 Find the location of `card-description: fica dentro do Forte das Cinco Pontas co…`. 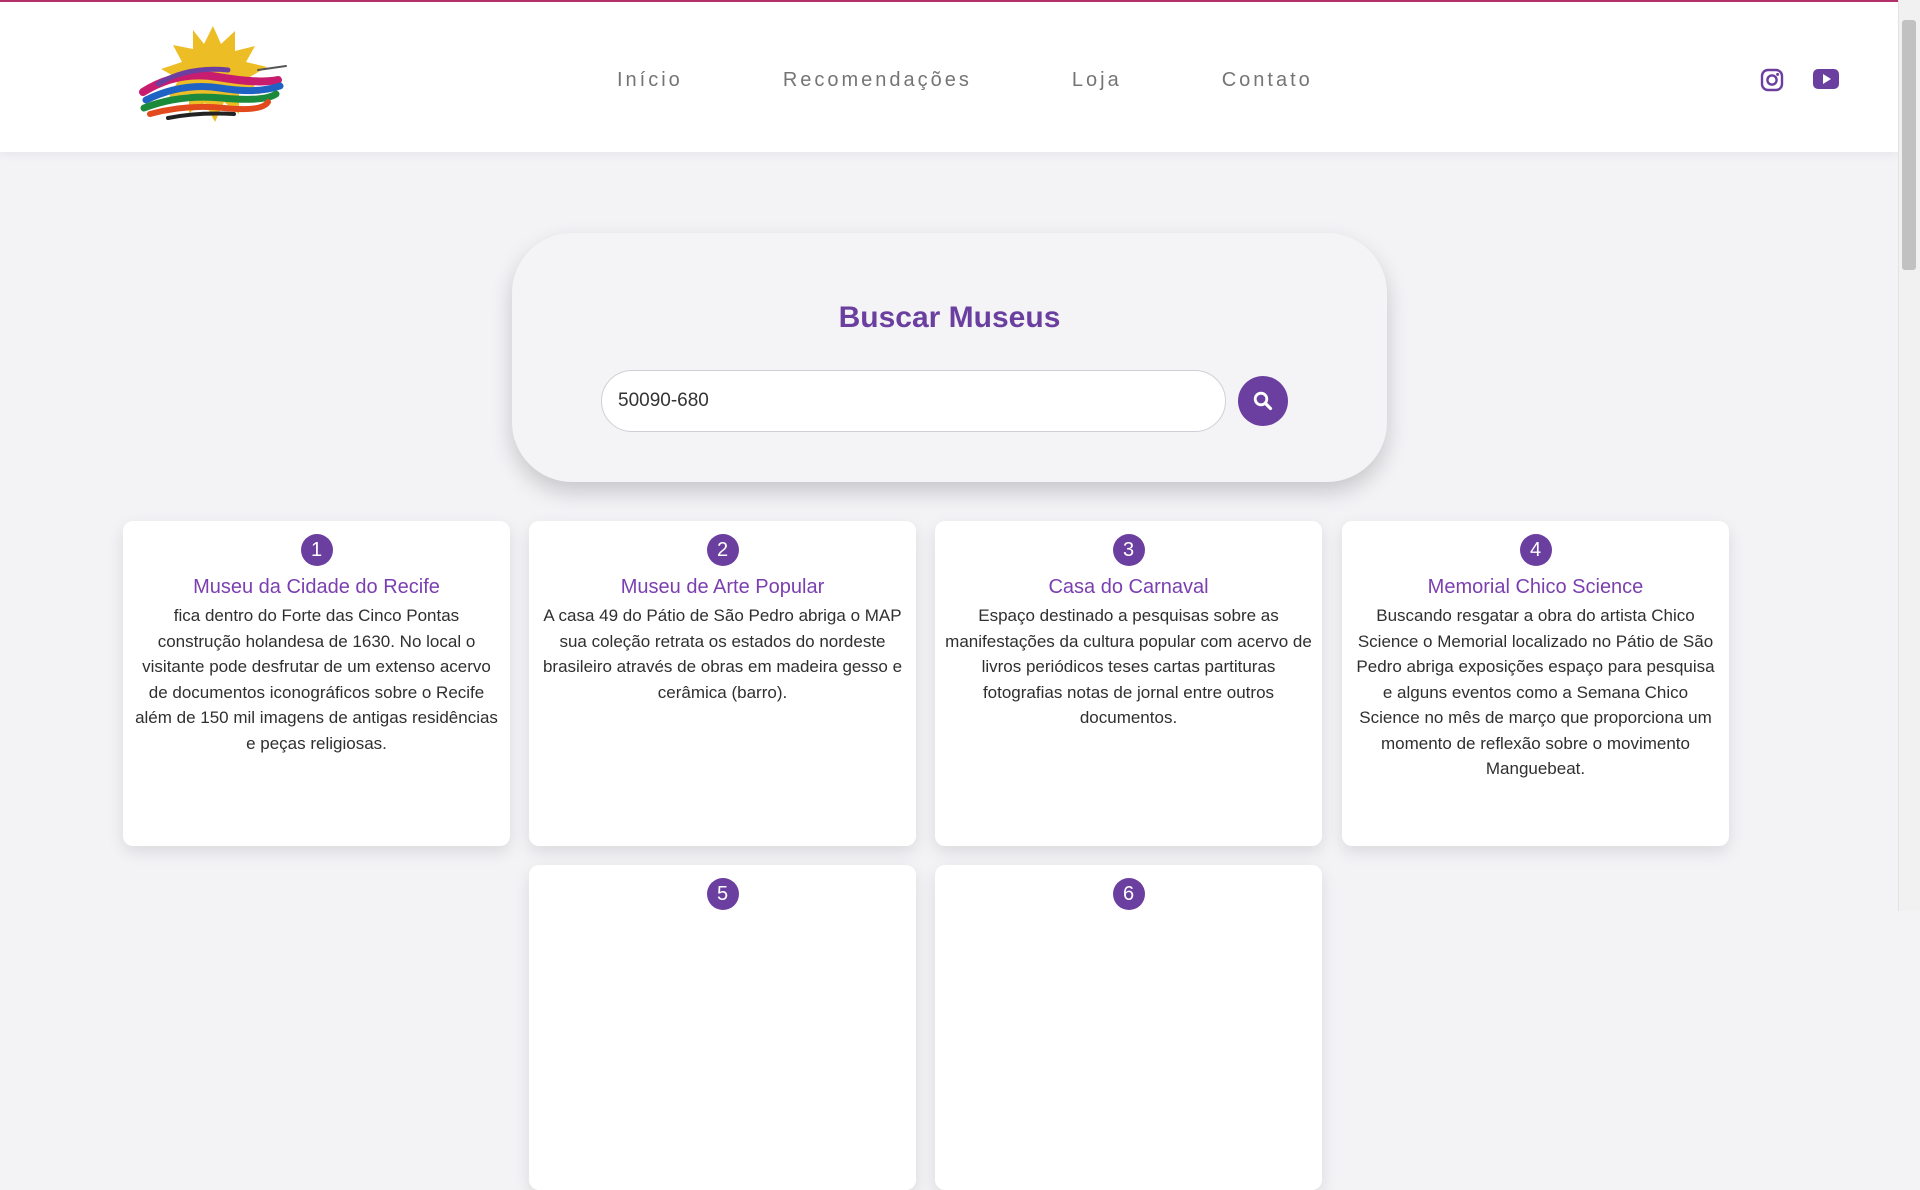

card-description: fica dentro do Forte das Cinco Pontas co… is located at coordinates (316, 679).